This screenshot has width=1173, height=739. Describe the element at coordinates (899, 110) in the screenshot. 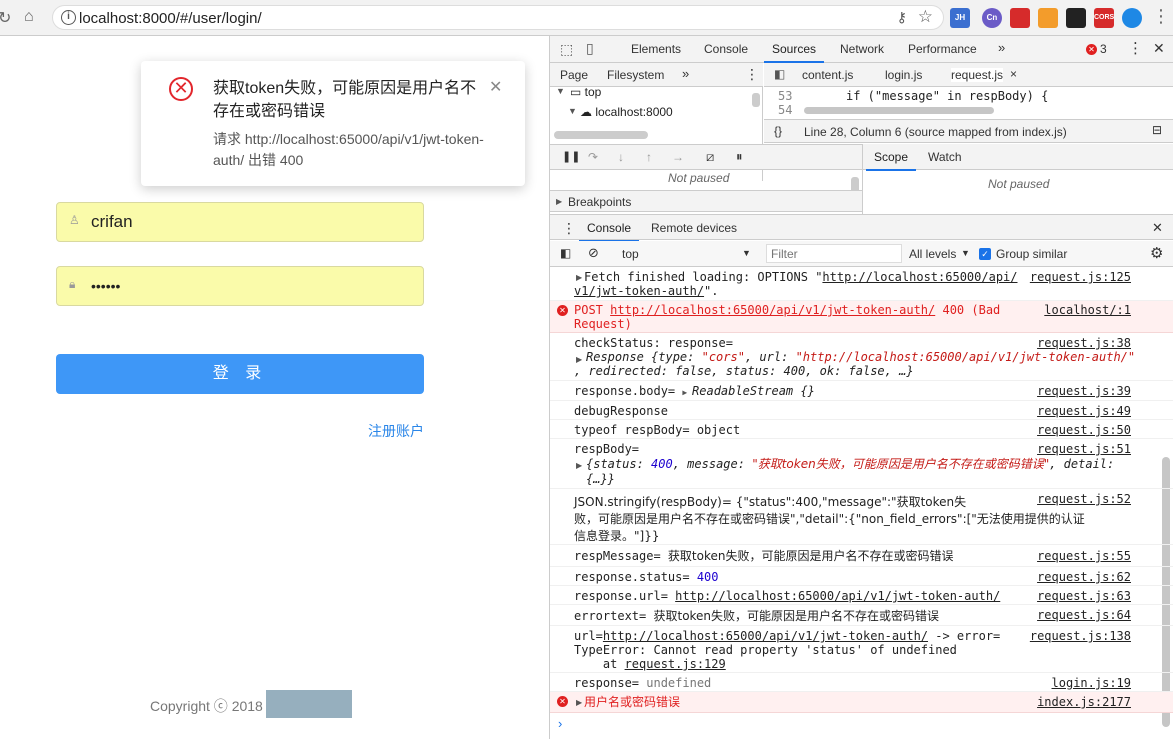

I see `editor-hscroll` at that location.